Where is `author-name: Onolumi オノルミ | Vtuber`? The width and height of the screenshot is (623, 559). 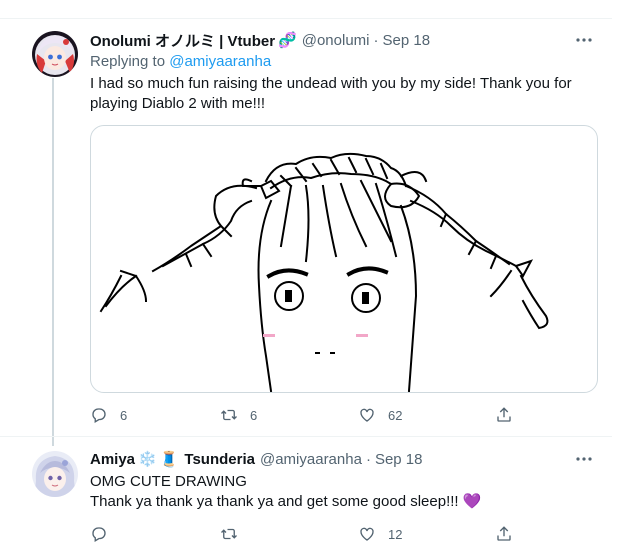 author-name: Onolumi オノルミ | Vtuber is located at coordinates (182, 40).